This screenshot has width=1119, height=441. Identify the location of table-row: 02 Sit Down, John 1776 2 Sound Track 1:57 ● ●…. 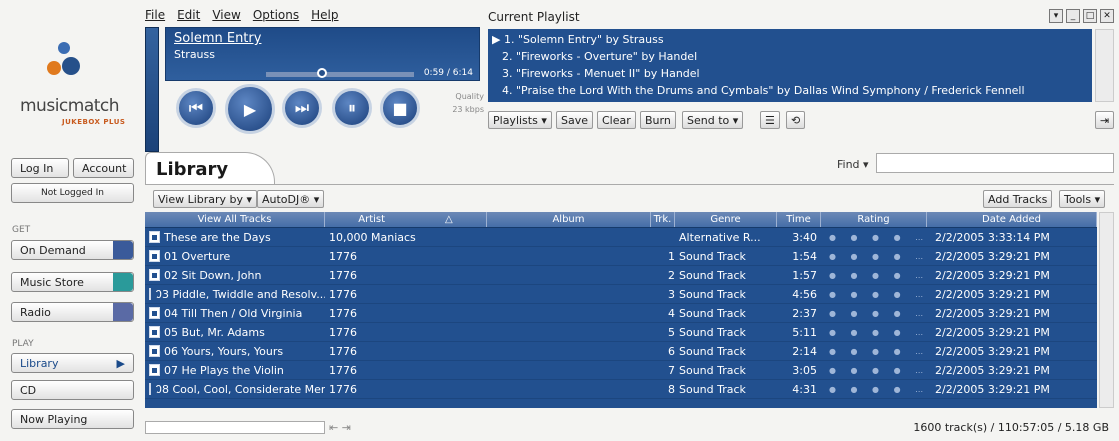
(621, 275).